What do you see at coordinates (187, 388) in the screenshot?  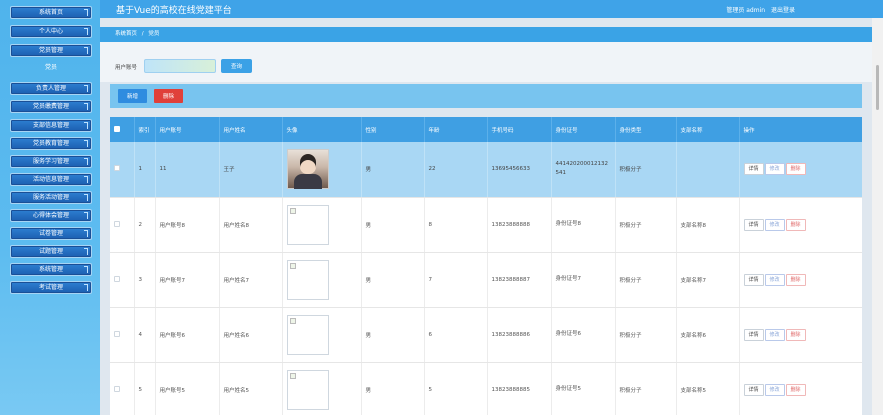 I see `account-cell: 用户账号5` at bounding box center [187, 388].